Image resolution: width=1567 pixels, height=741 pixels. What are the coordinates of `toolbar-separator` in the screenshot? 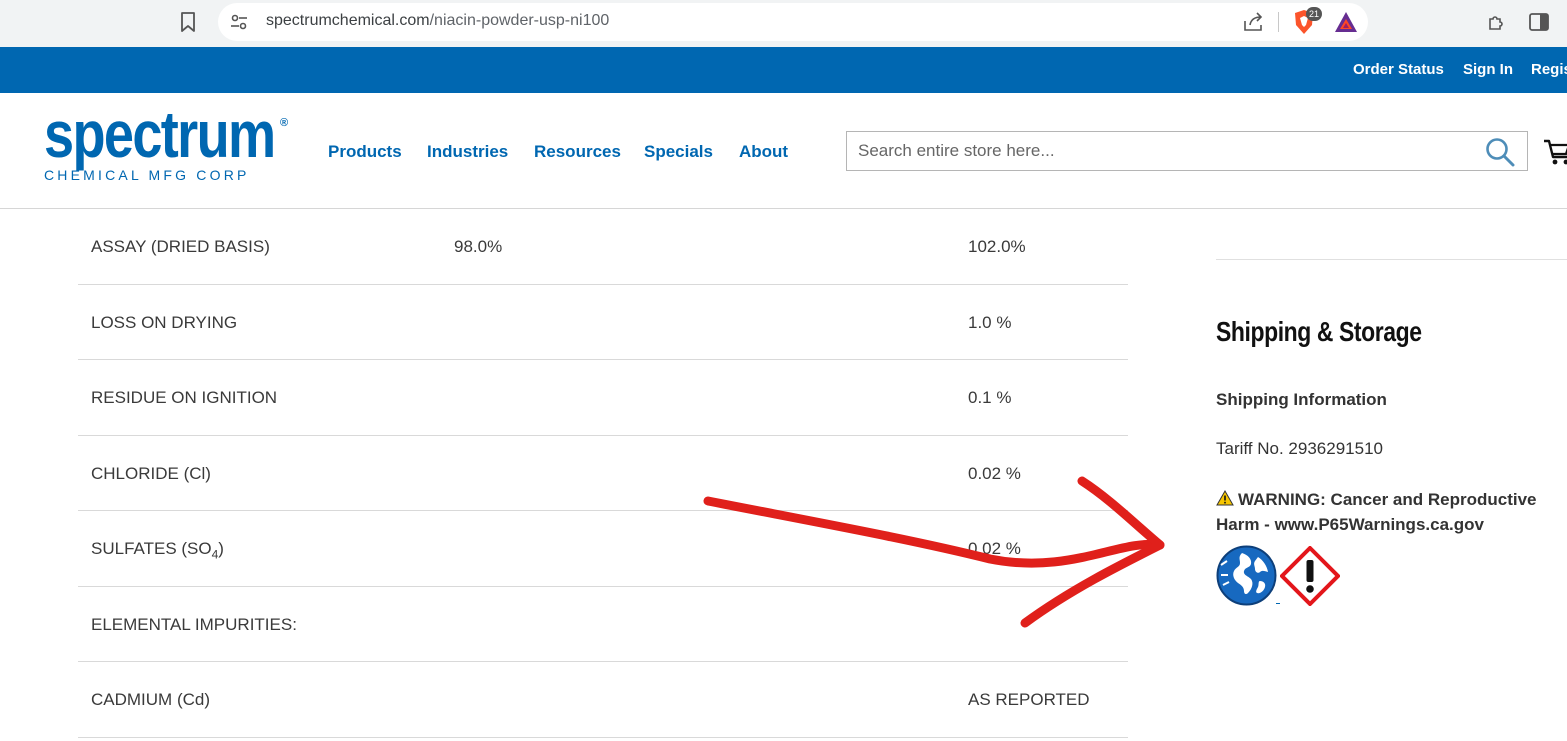 It's located at (1278, 22).